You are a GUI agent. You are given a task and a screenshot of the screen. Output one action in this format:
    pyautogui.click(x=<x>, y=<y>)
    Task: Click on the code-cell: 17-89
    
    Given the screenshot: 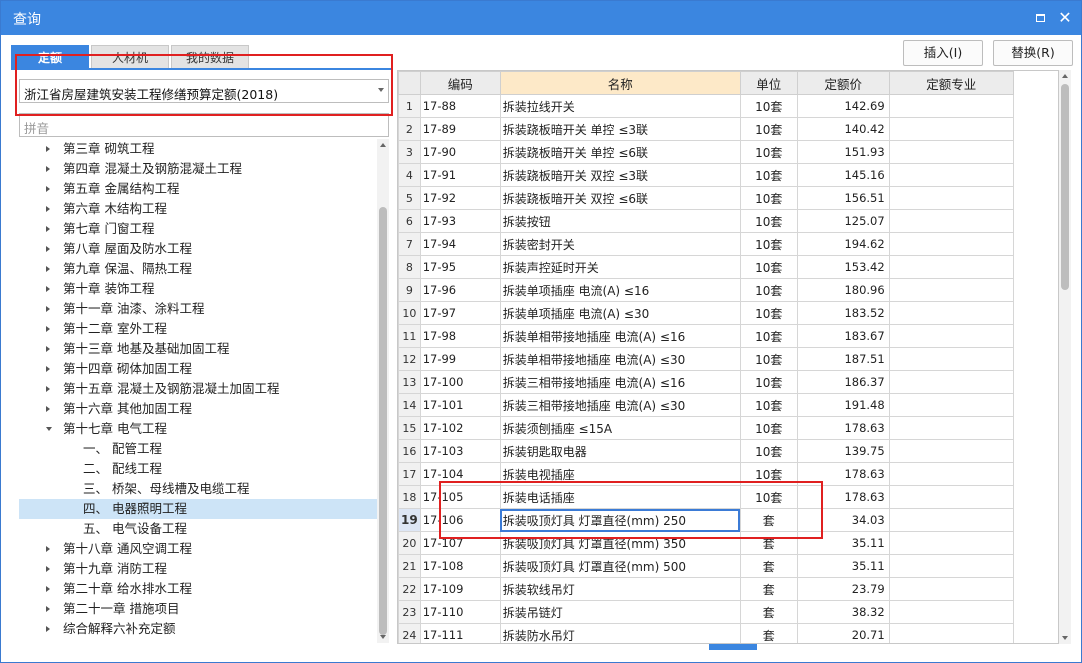 What is the action you would take?
    pyautogui.click(x=460, y=129)
    